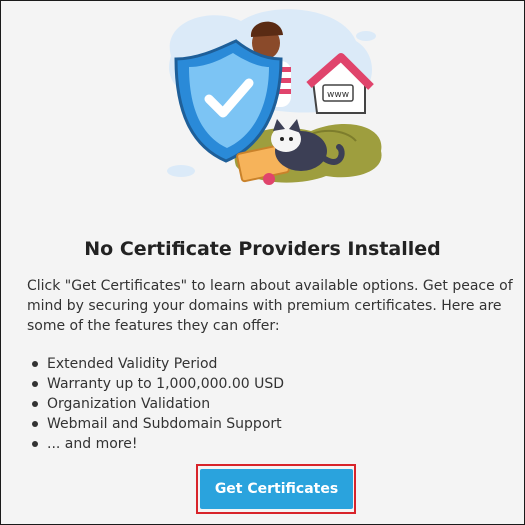 The image size is (525, 525). I want to click on feature-item: Organization Validation, so click(262, 404).